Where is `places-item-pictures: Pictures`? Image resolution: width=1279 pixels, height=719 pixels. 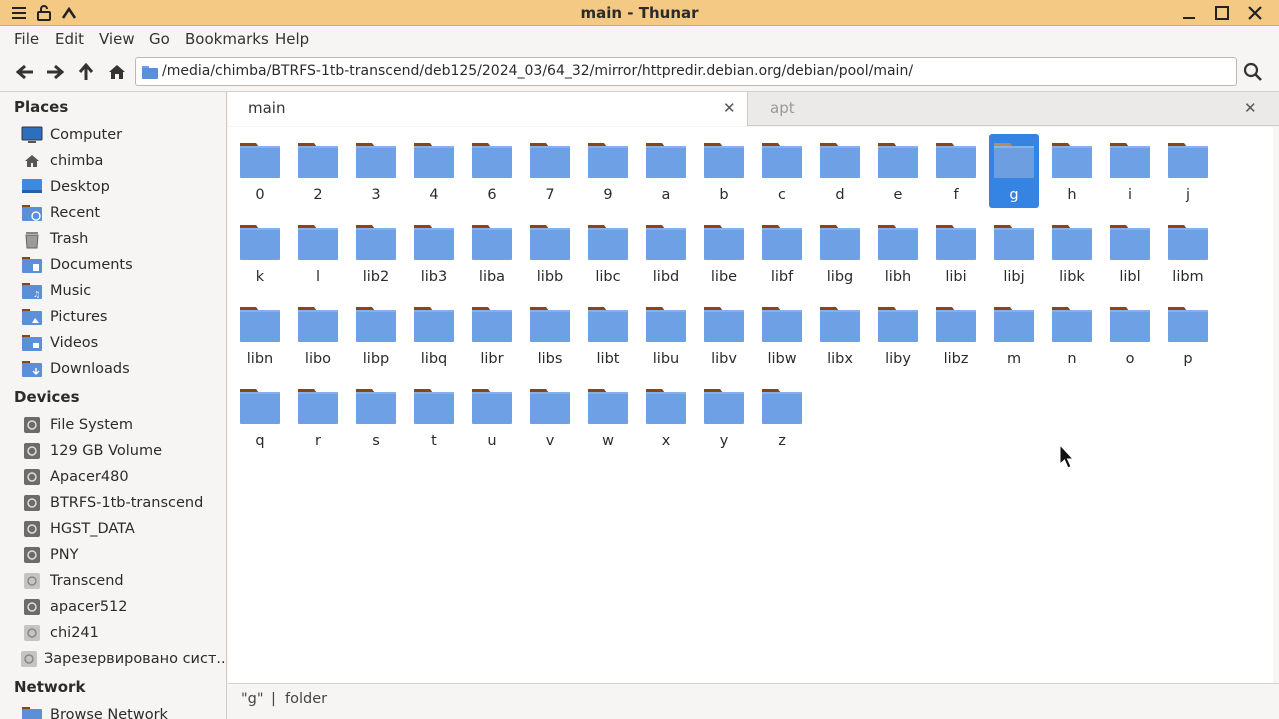 places-item-pictures: Pictures is located at coordinates (122, 317).